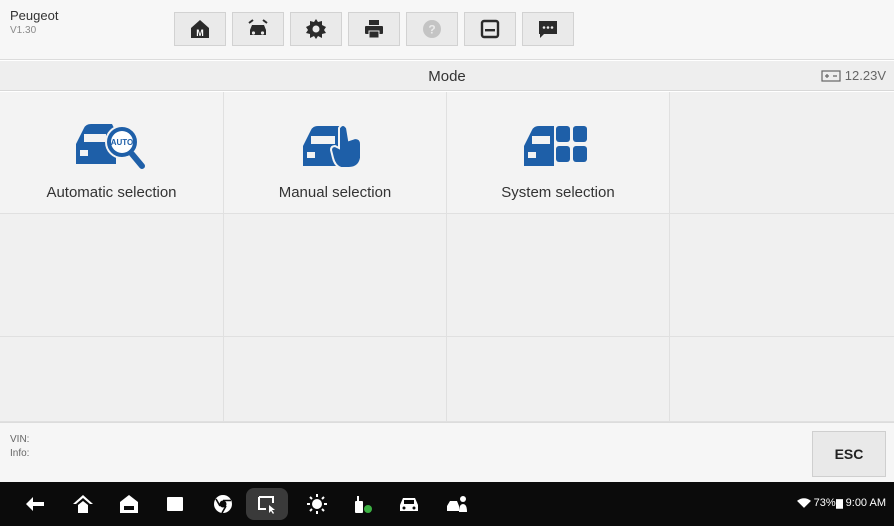  I want to click on manual-selection-label: Manual selection, so click(335, 192).